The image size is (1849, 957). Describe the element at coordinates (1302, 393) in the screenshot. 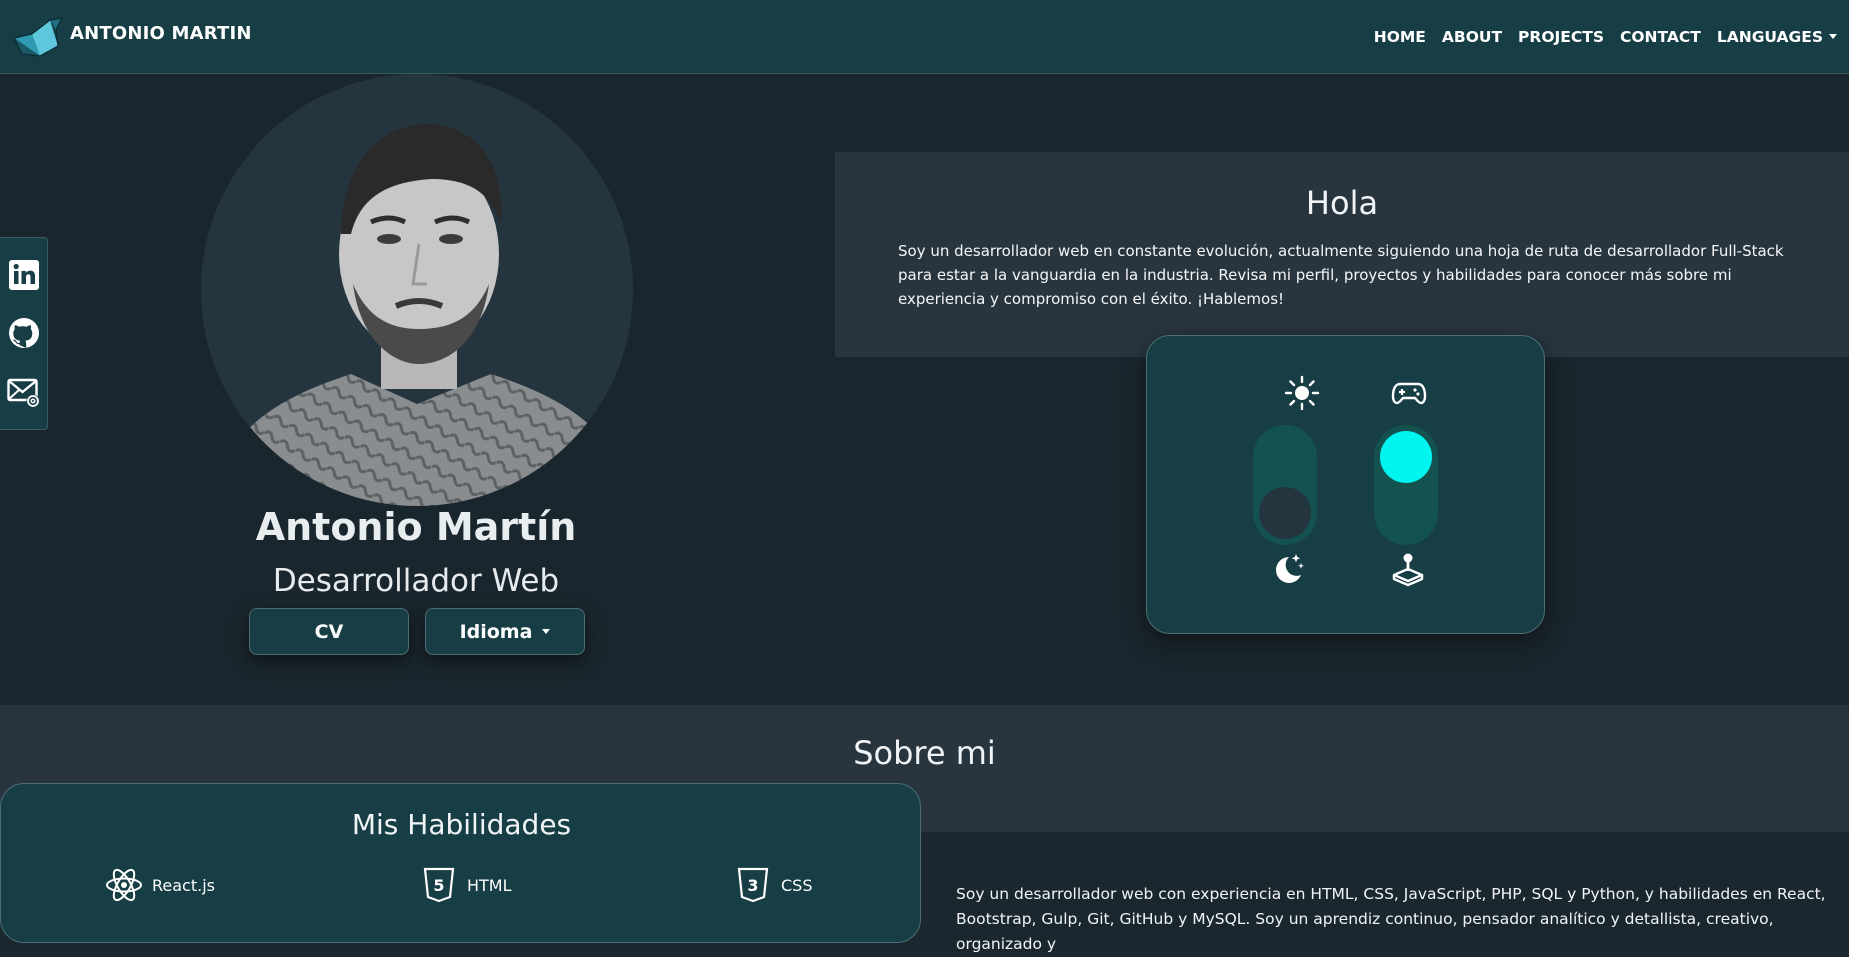

I see `sun-icon` at that location.